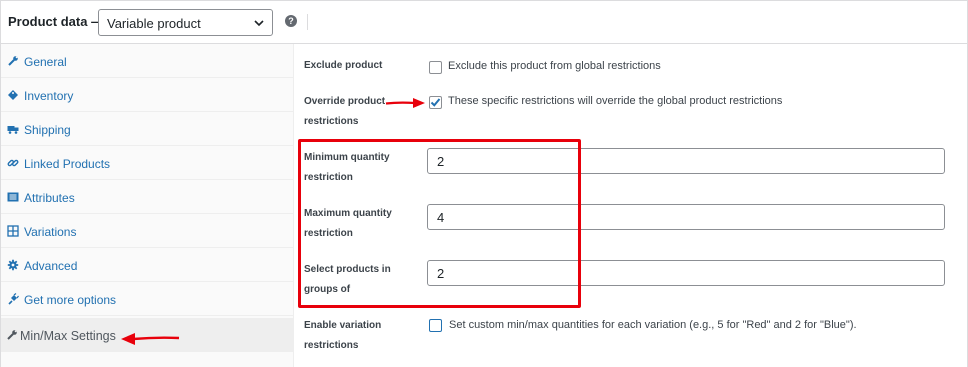 The height and width of the screenshot is (367, 968). What do you see at coordinates (68, 336) in the screenshot?
I see `tab-label: Min/Max Settings` at bounding box center [68, 336].